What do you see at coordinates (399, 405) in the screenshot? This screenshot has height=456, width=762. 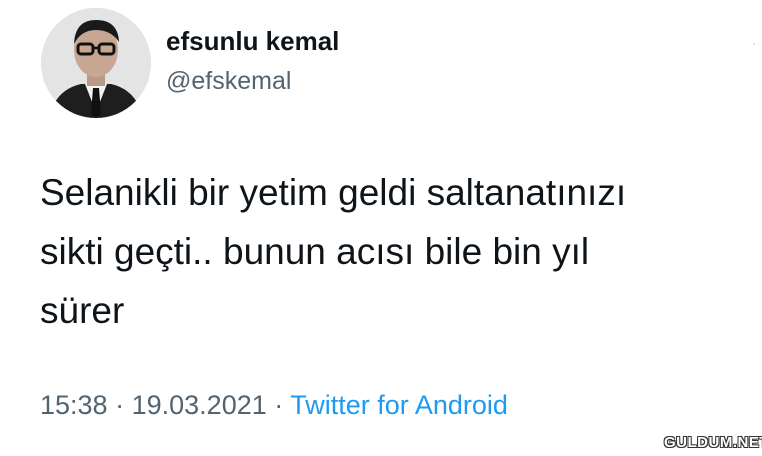 I see `tweet-source-link: Twitter for Android` at bounding box center [399, 405].